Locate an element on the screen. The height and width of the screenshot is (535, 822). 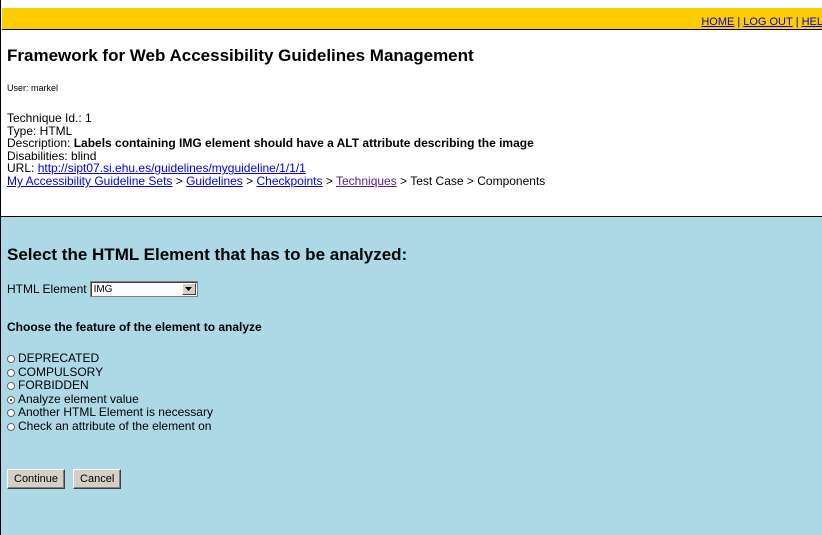
breadcrumb-checkpoints: Checkpoints is located at coordinates (289, 181).